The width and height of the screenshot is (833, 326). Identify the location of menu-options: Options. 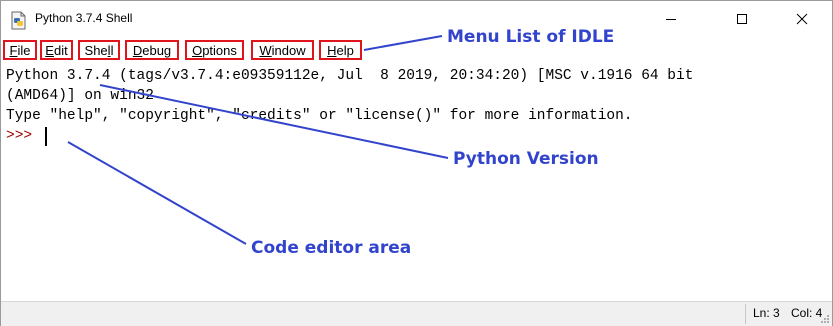
(214, 50).